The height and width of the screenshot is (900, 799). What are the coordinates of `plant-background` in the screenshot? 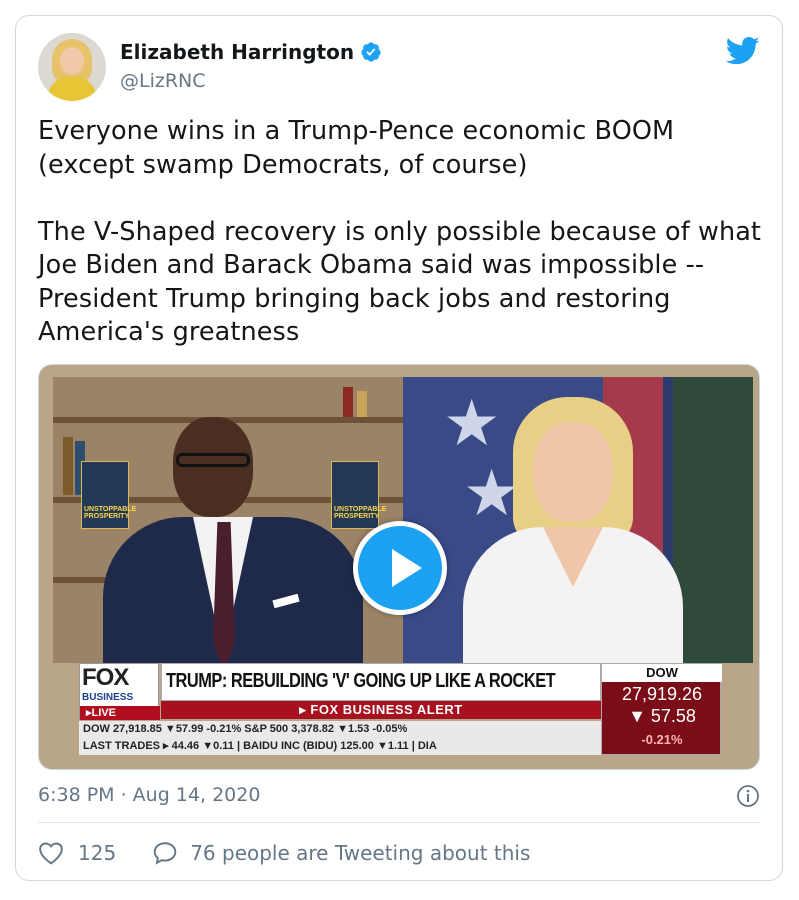 It's located at (713, 520).